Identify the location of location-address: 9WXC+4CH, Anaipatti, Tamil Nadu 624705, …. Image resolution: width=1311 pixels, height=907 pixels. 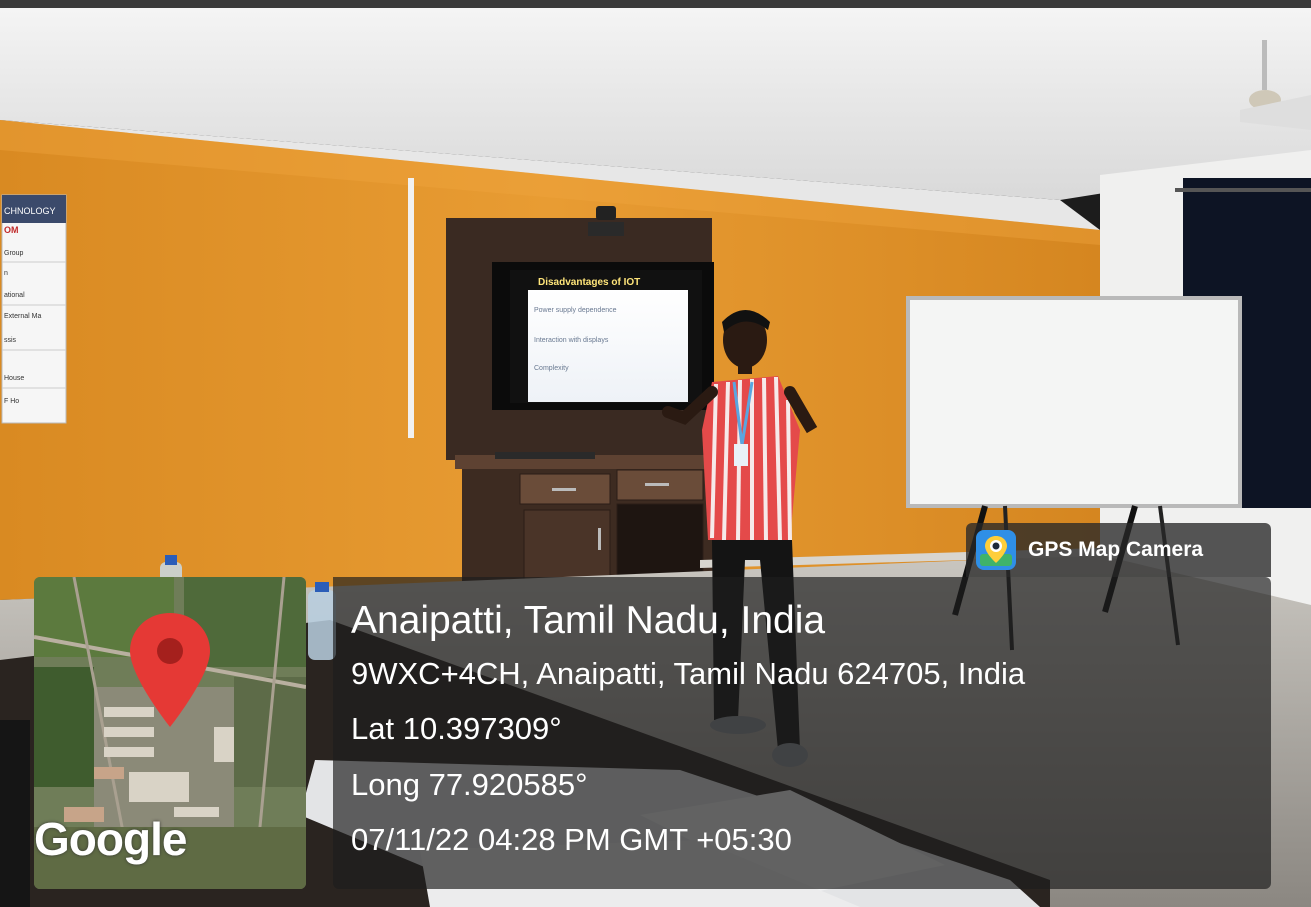
(688, 673).